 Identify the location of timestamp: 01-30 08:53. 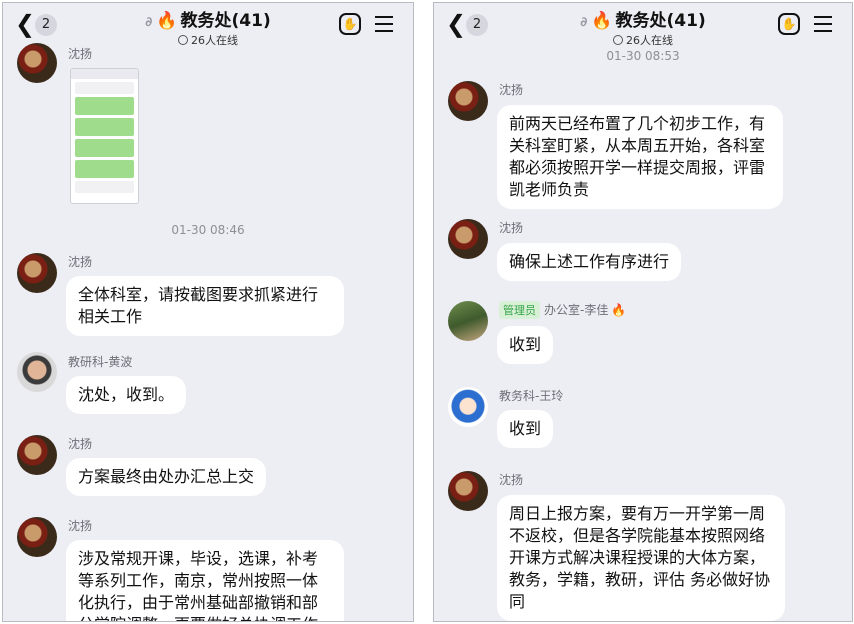
(643, 56).